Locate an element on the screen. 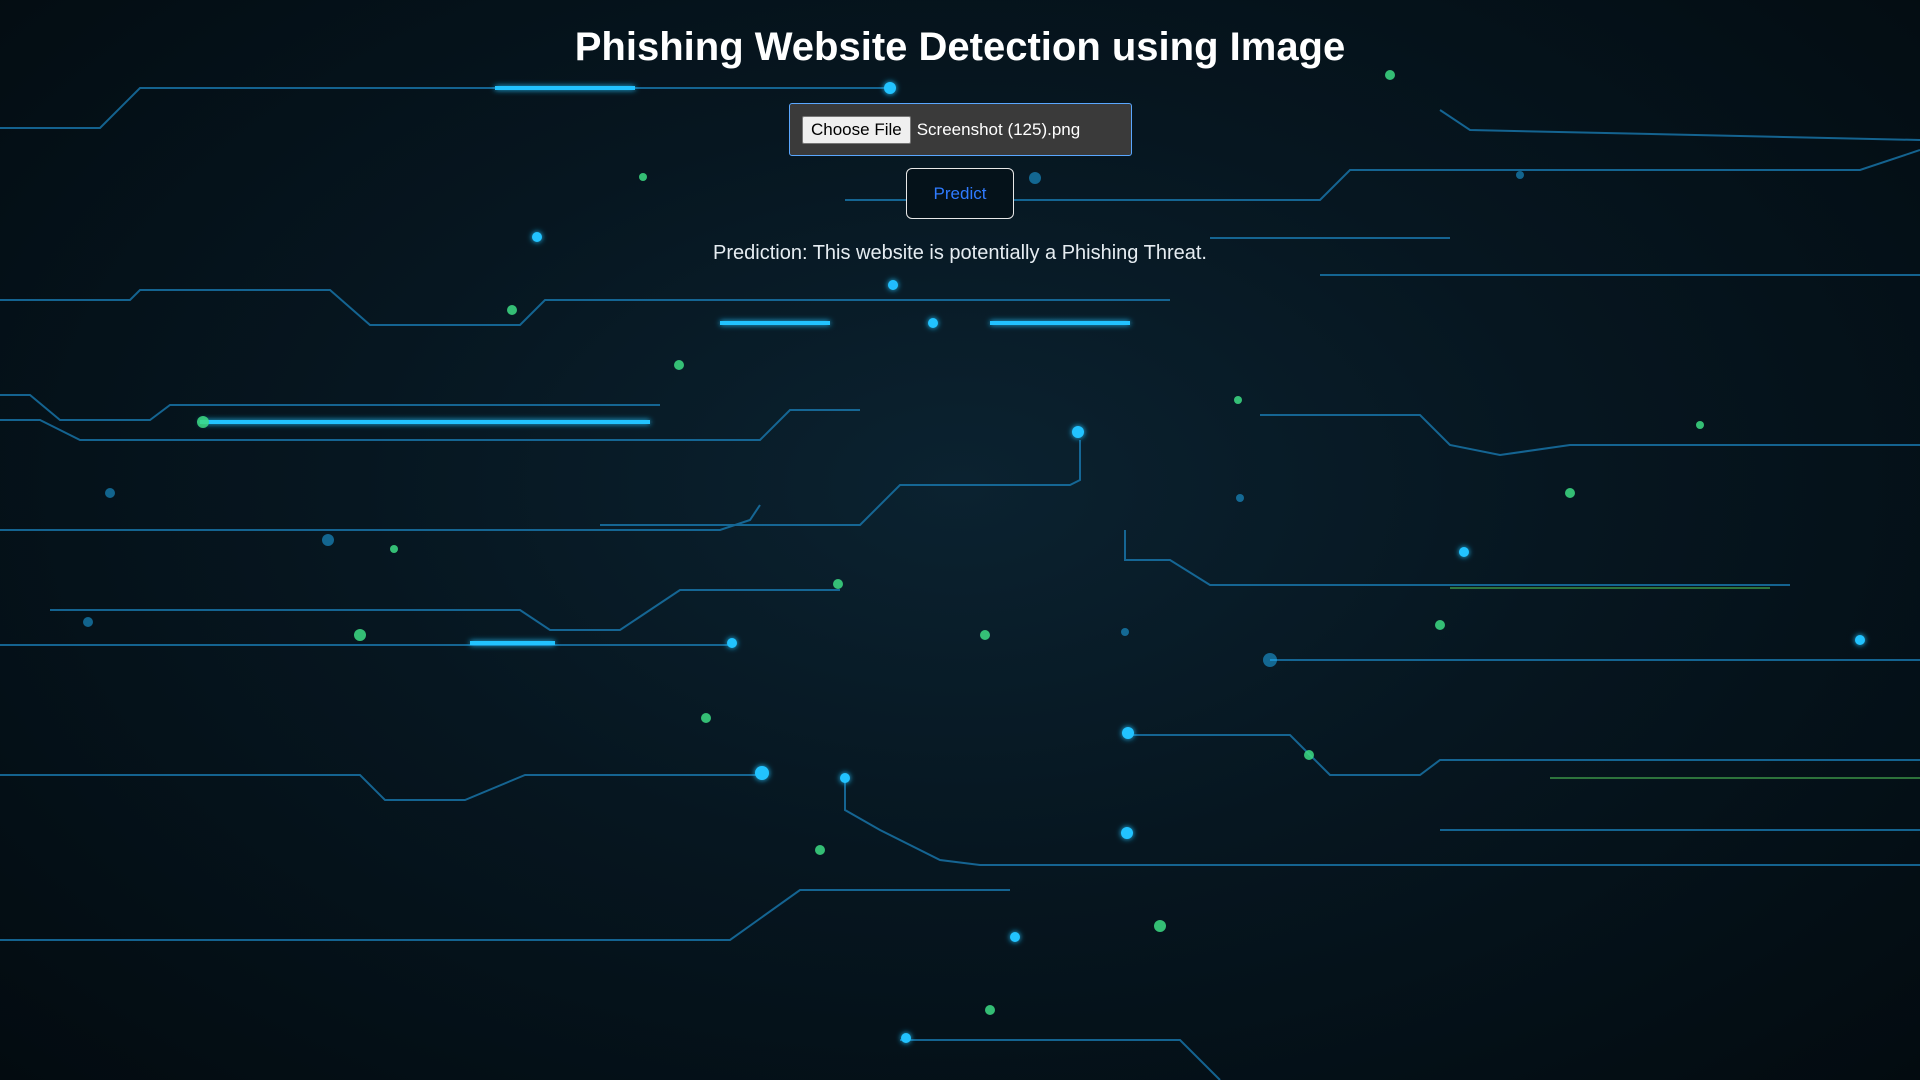  page-title: Phishing Website Detection using Image is located at coordinates (960, 47).